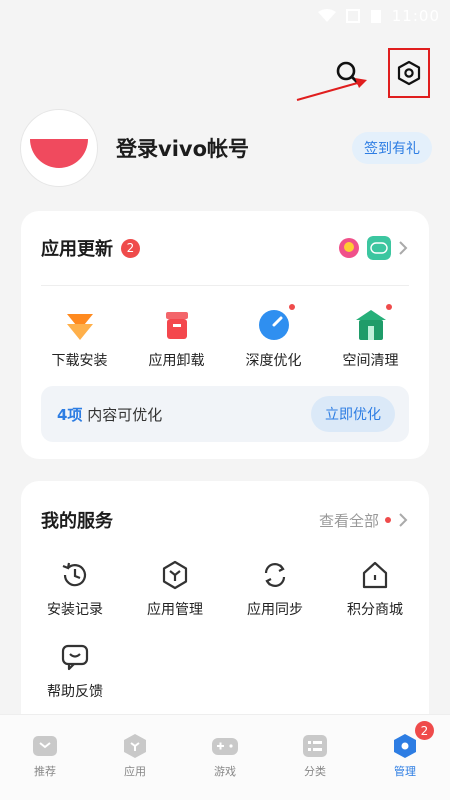  I want to click on service-app-manage: 应用管理, so click(175, 589).